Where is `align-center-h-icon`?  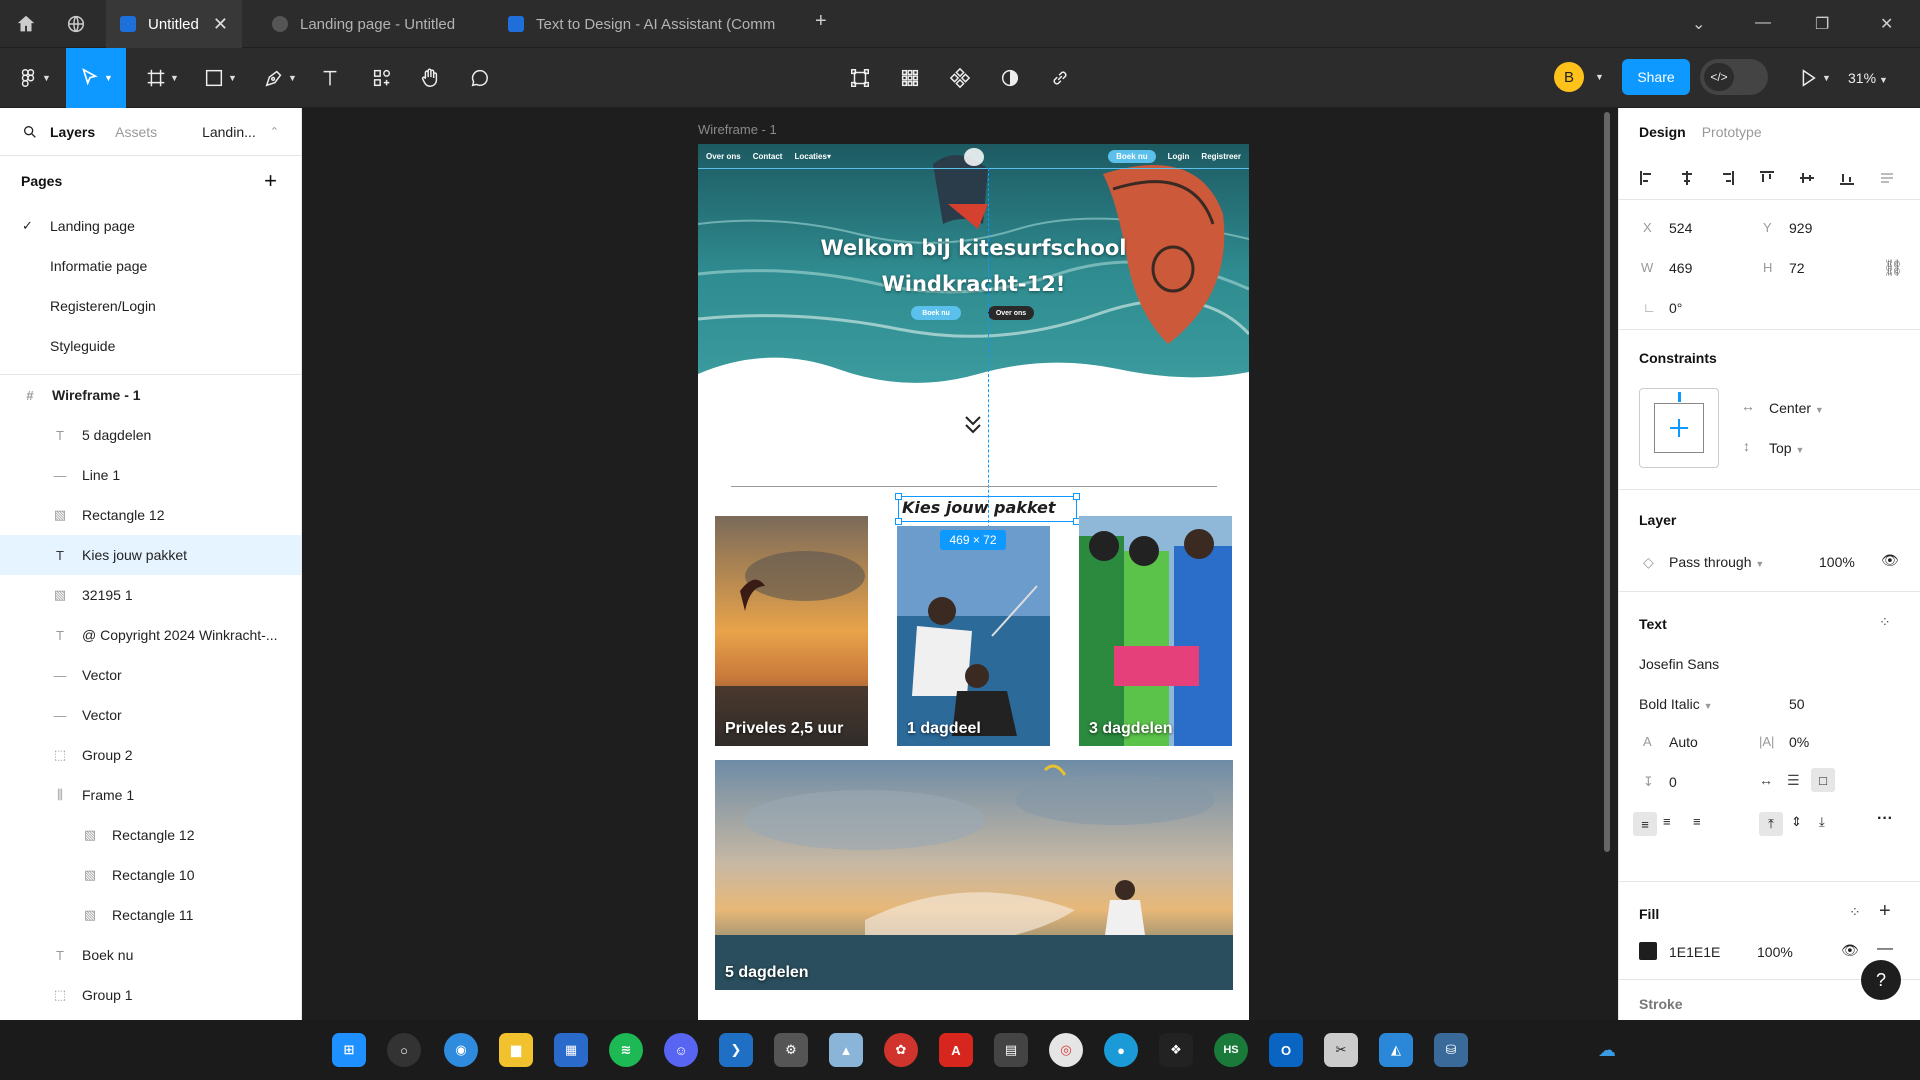 align-center-h-icon is located at coordinates (1687, 178).